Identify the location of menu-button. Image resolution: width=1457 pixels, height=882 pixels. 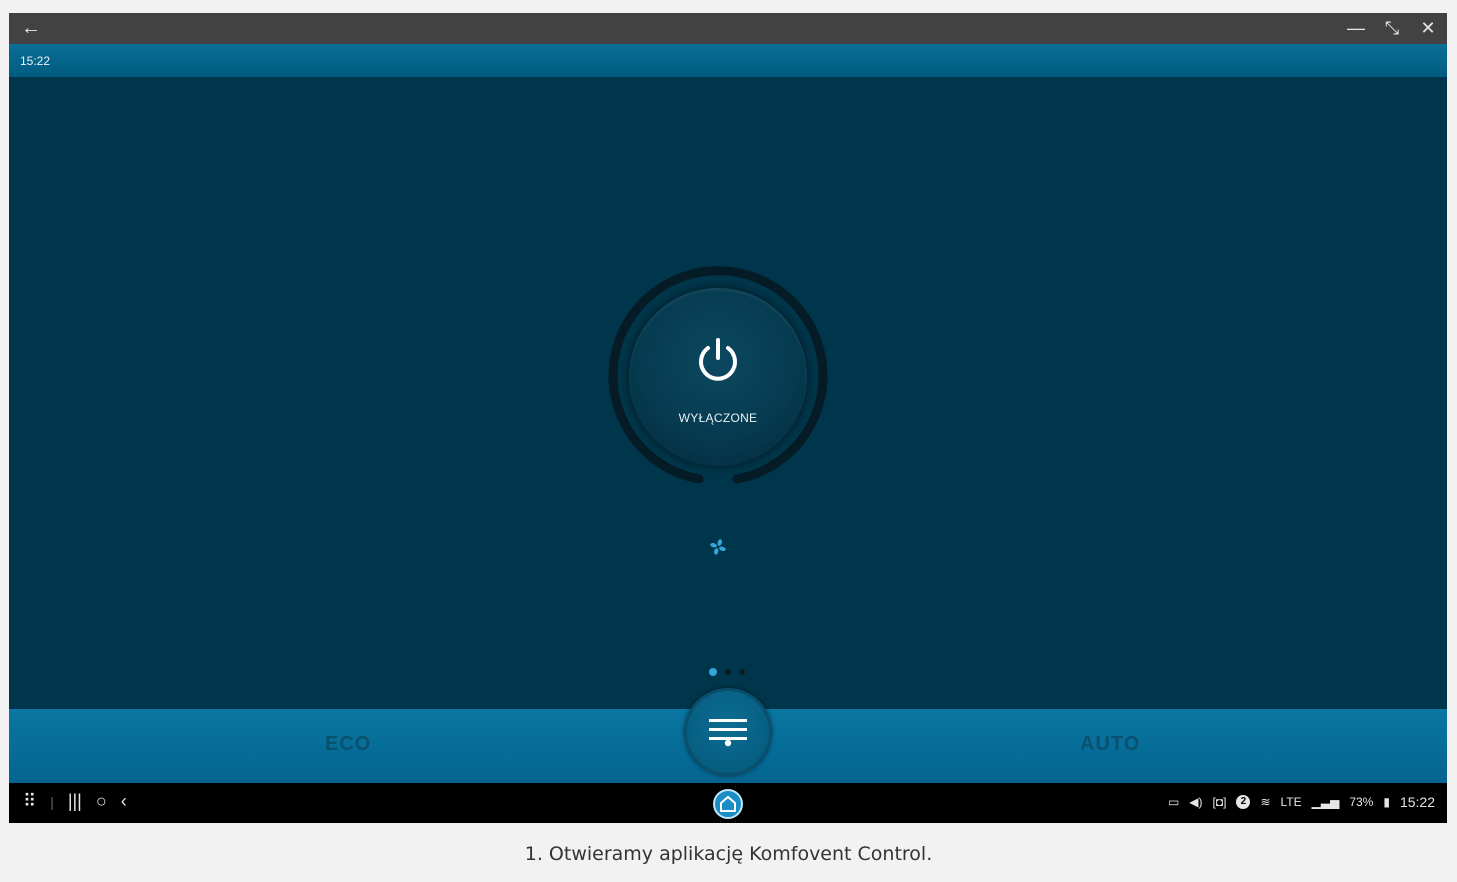
(728, 732).